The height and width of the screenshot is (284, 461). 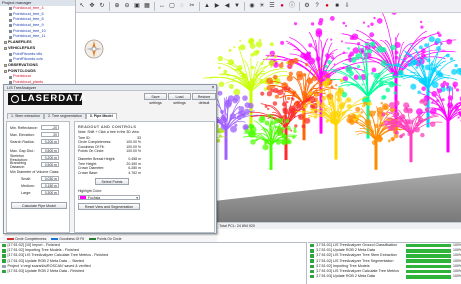 I want to click on toolbar-pan-icon: ✥, so click(x=92, y=6).